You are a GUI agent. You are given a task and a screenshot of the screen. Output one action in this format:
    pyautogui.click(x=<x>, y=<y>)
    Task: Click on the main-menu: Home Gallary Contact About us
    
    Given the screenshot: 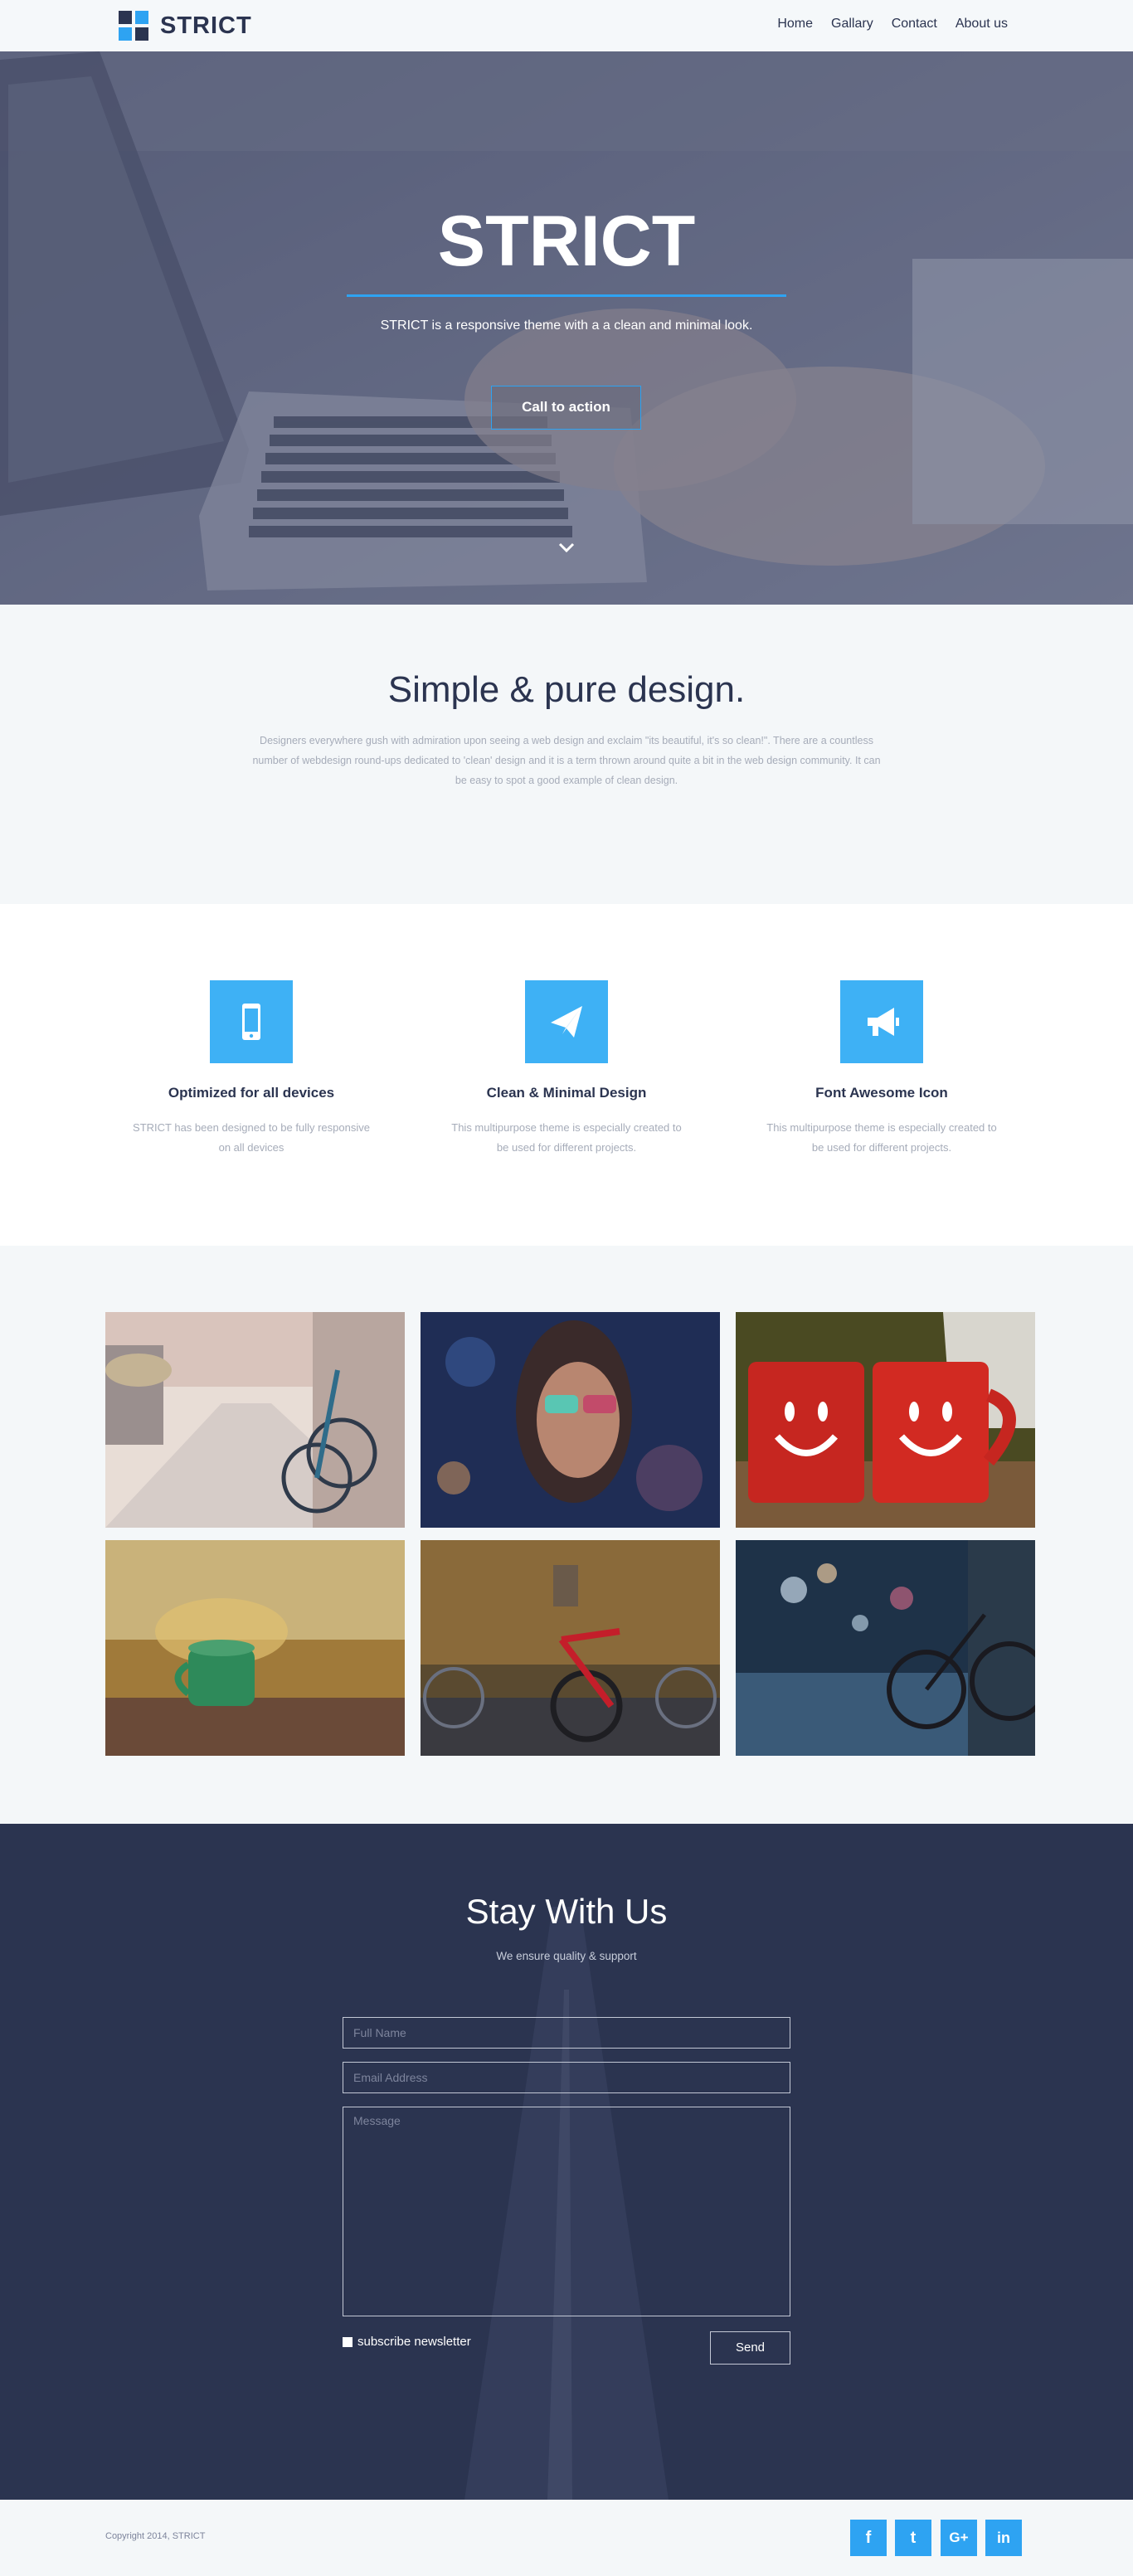 What is the action you would take?
    pyautogui.click(x=893, y=25)
    